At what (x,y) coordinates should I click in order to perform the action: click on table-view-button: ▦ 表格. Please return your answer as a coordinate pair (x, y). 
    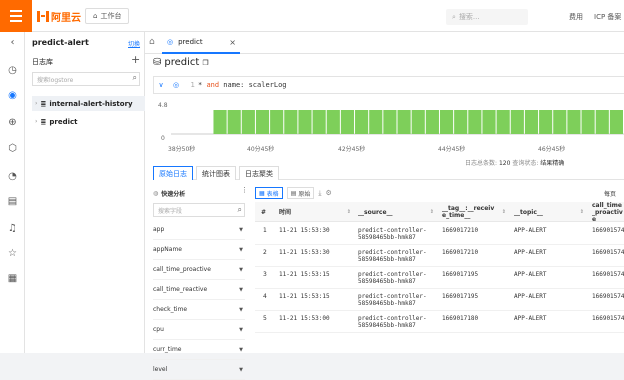
    Looking at the image, I should click on (269, 193).